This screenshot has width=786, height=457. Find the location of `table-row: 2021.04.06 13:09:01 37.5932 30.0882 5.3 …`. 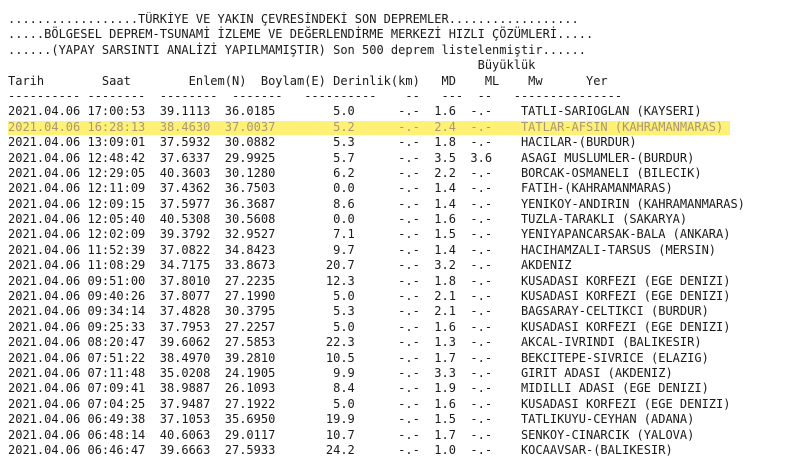

table-row: 2021.04.06 13:09:01 37.5932 30.0882 5.3 … is located at coordinates (397, 142).